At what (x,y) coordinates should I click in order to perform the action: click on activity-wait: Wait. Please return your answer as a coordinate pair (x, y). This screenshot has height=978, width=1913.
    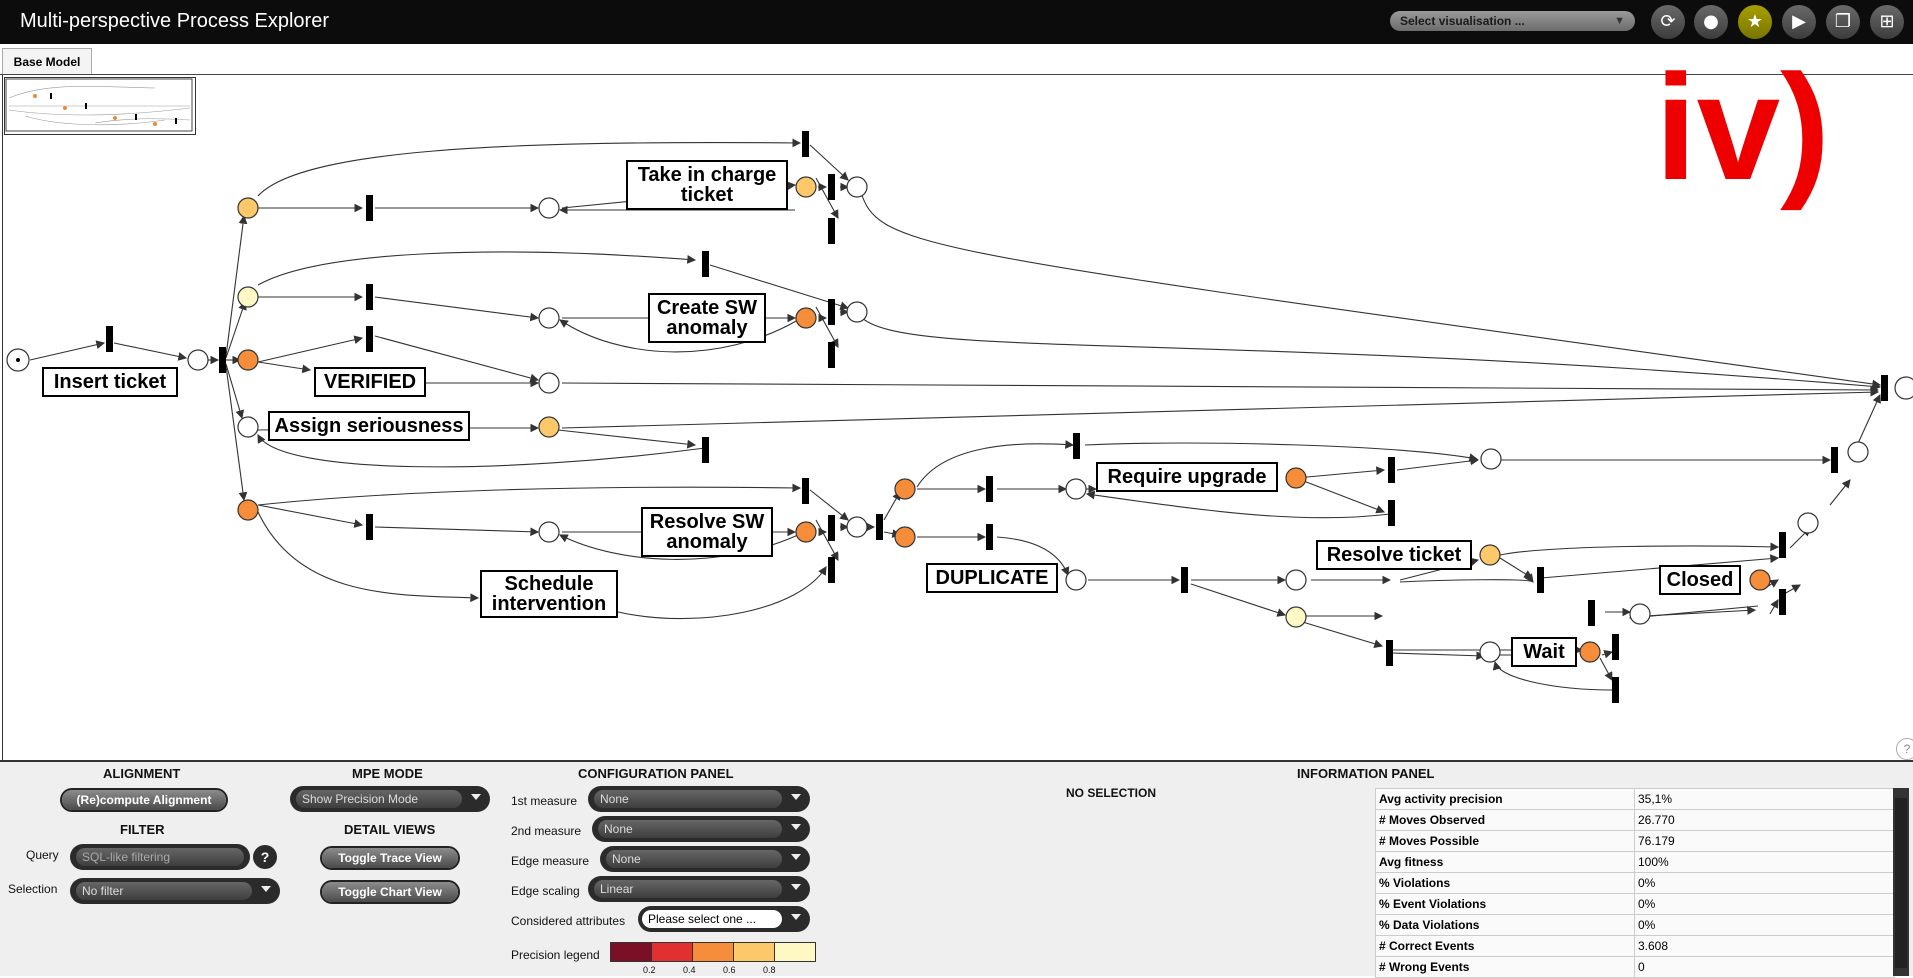
    Looking at the image, I should click on (1544, 652).